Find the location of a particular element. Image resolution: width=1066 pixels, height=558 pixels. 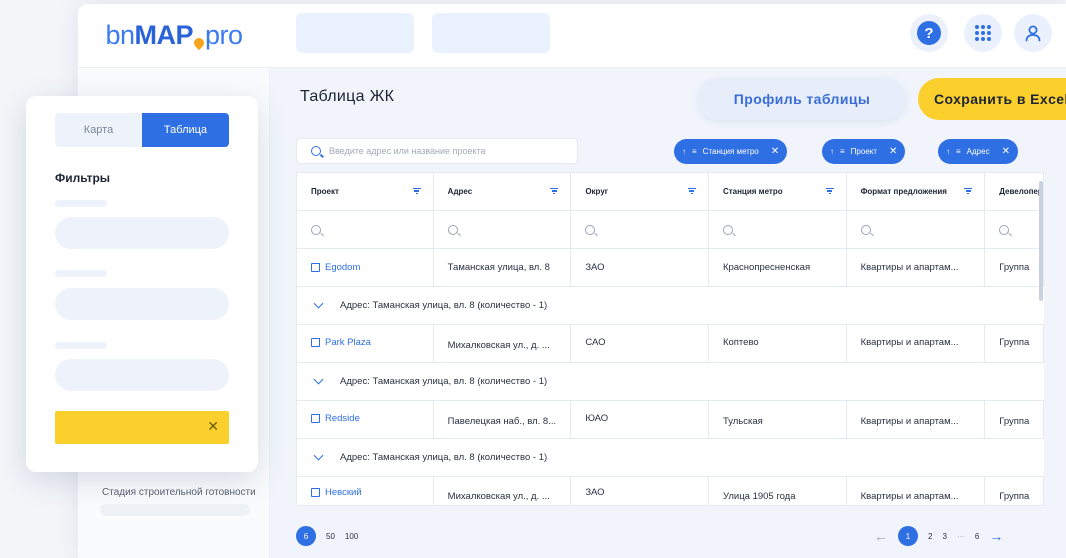

page-number: 3 is located at coordinates (944, 536).